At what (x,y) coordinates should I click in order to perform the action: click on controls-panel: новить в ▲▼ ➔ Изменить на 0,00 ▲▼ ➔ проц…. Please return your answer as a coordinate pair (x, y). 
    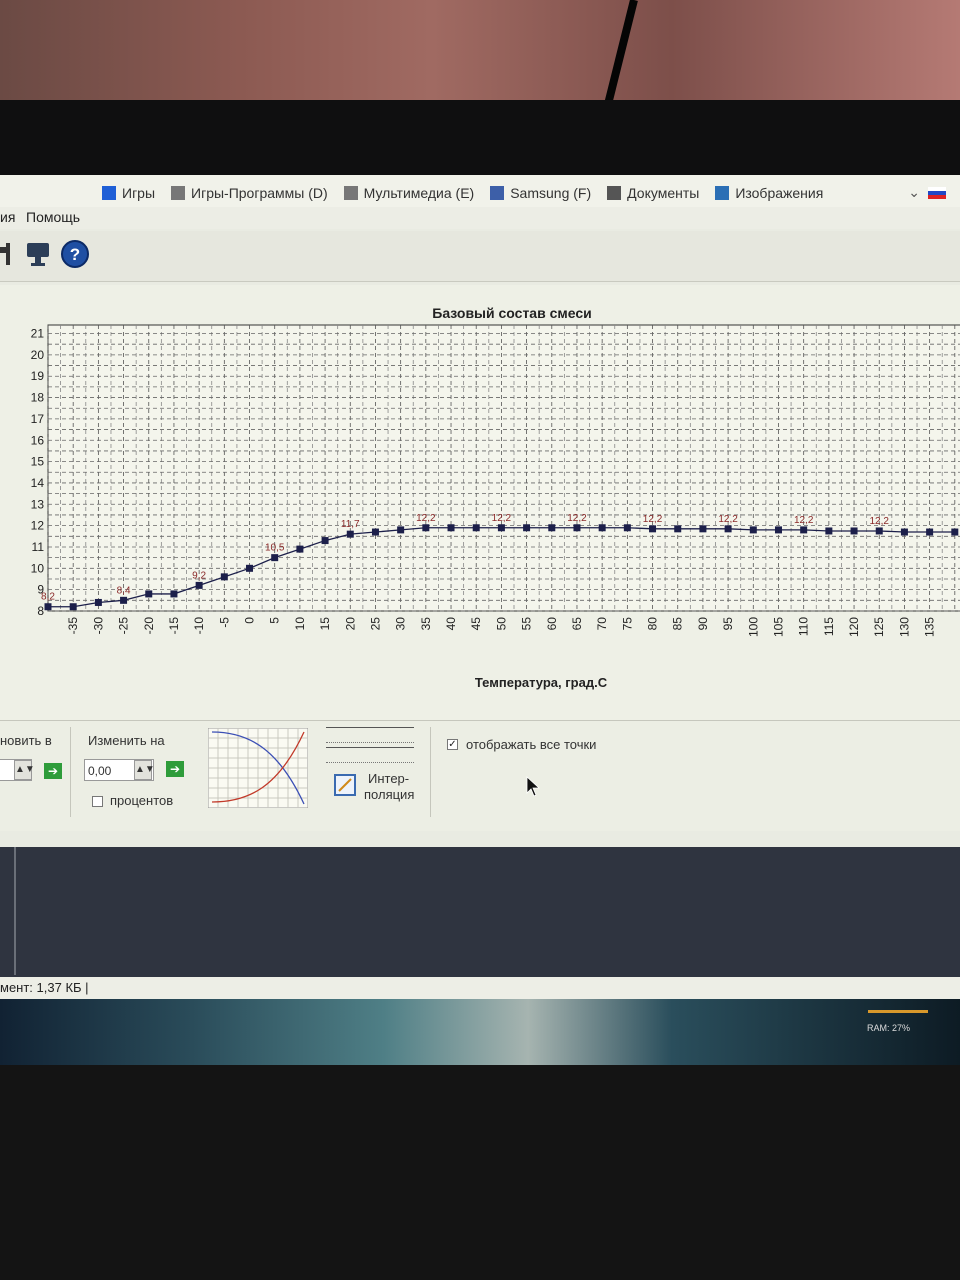
    Looking at the image, I should click on (480, 775).